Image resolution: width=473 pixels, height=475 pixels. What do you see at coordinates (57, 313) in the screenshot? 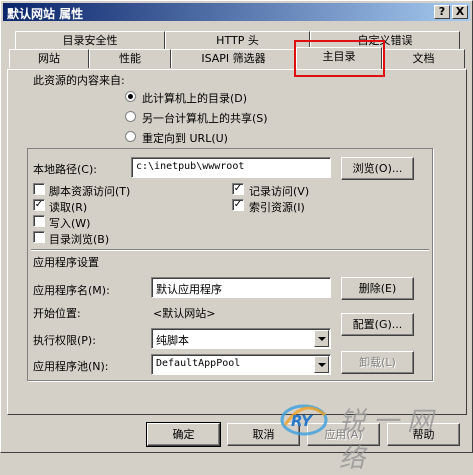
I see `start-point-label: 开始位置:` at bounding box center [57, 313].